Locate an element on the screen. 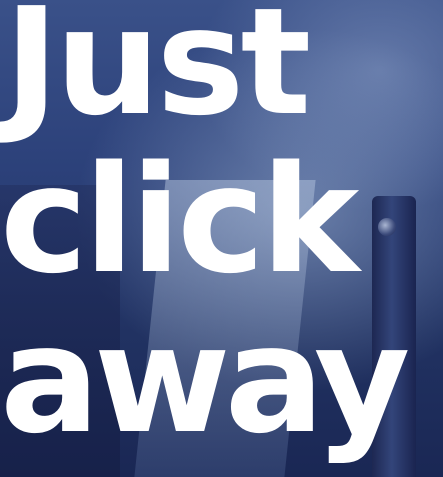  device-knob is located at coordinates (387, 227).